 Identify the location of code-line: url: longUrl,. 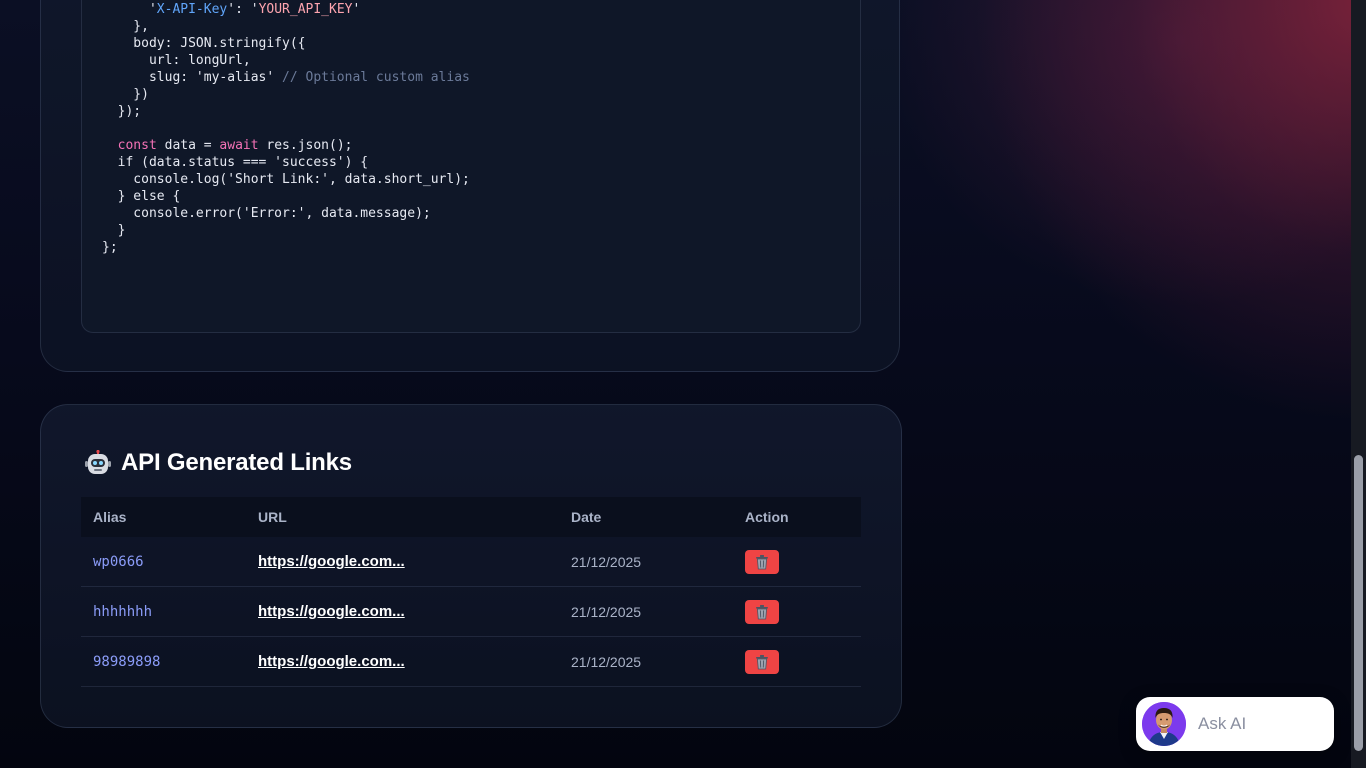
(325, 60).